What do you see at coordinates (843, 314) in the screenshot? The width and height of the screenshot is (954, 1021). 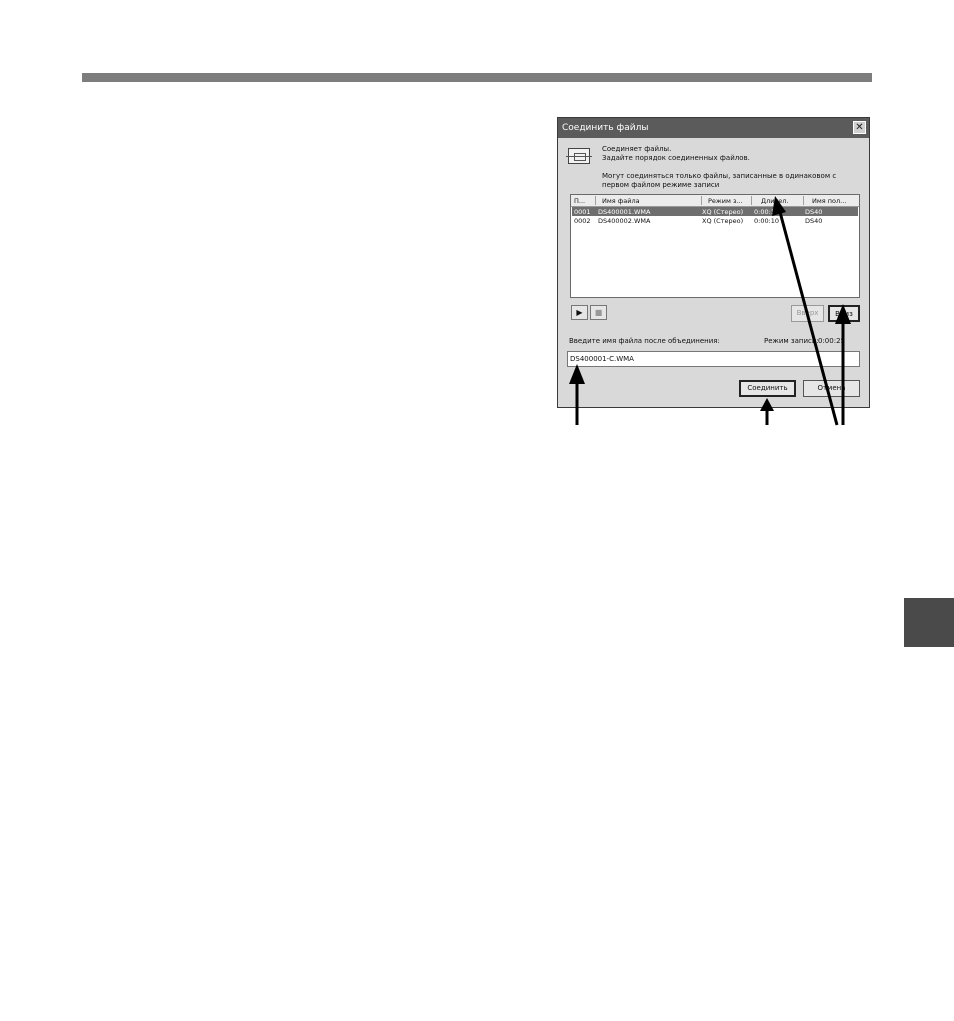 I see `arrow-head-down` at bounding box center [843, 314].